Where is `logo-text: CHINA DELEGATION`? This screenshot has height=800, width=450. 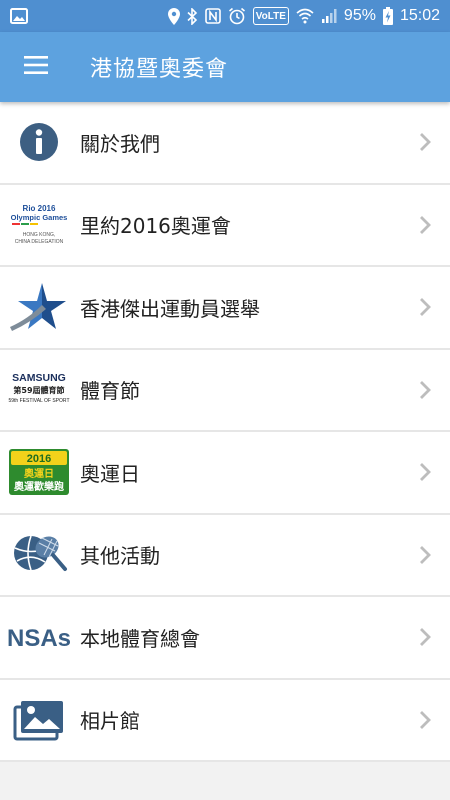
logo-text: CHINA DELEGATION is located at coordinates (39, 242).